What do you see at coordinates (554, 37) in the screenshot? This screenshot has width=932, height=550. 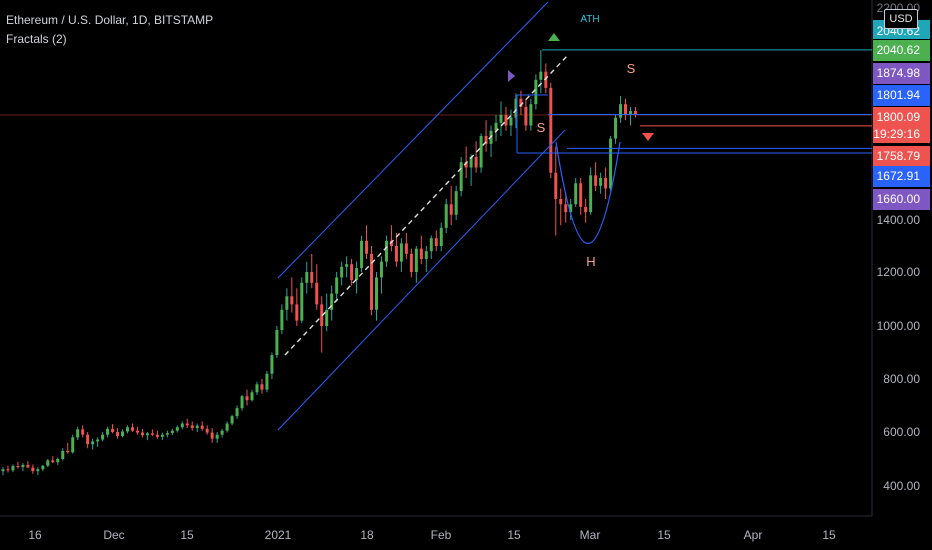 I see `ath-triangle-marker` at bounding box center [554, 37].